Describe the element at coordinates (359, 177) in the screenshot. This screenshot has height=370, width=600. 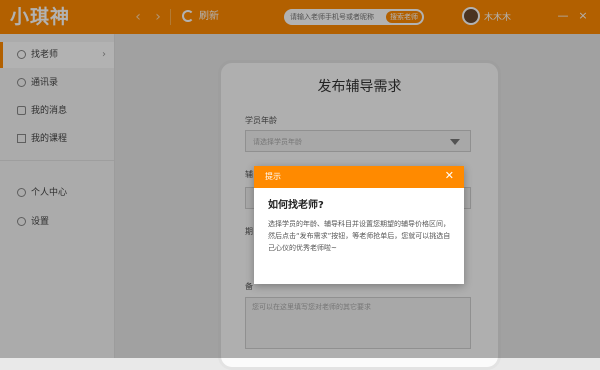
I see `dialog-header: 提示 ✕` at that location.